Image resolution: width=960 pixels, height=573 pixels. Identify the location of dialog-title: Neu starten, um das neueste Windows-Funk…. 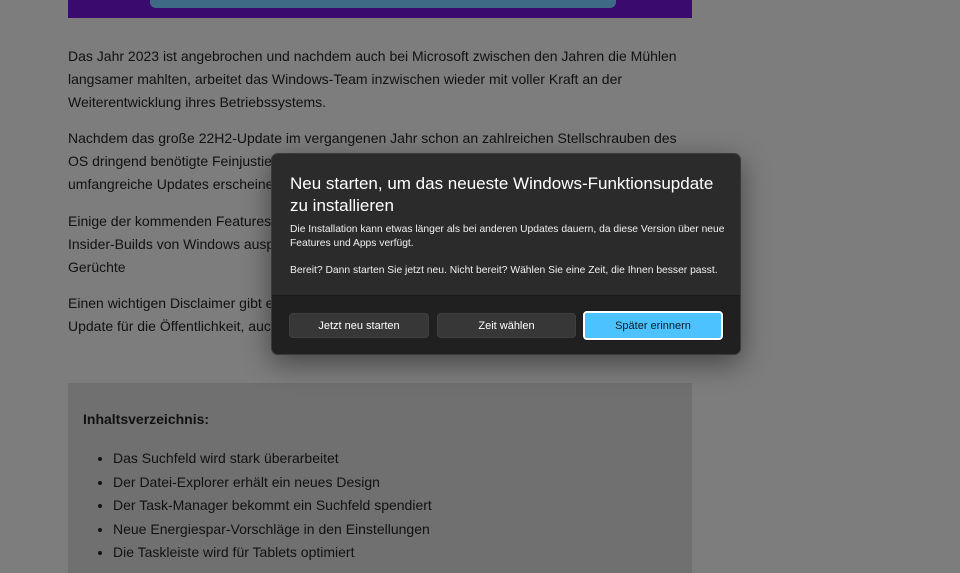
(502, 194).